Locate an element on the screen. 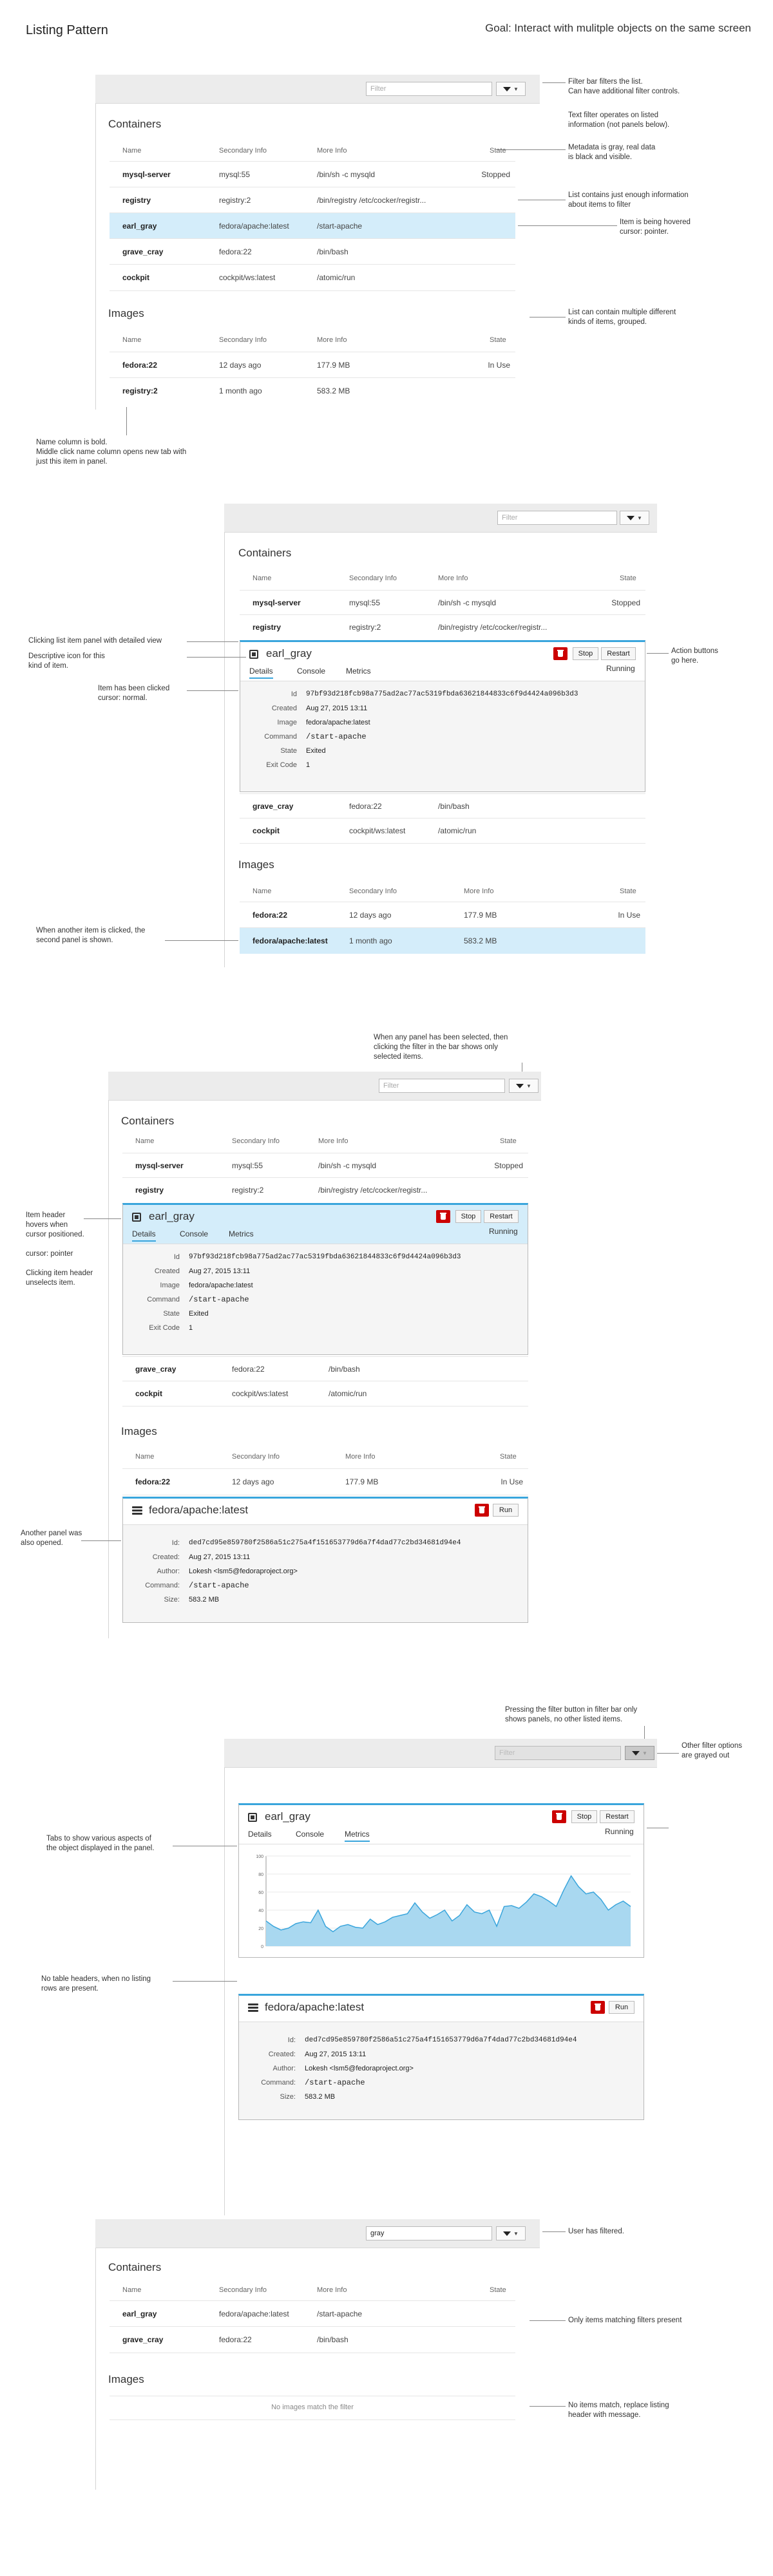 The width and height of the screenshot is (773, 2576). detail-key: Size: is located at coordinates (172, 1600).